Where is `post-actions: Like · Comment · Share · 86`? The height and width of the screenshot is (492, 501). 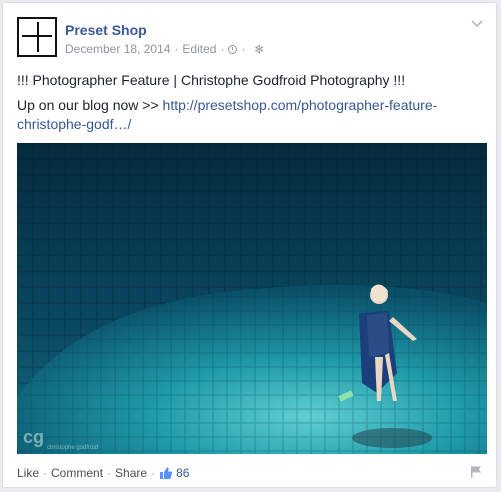
post-actions: Like · Comment · Share · 86 is located at coordinates (252, 473).